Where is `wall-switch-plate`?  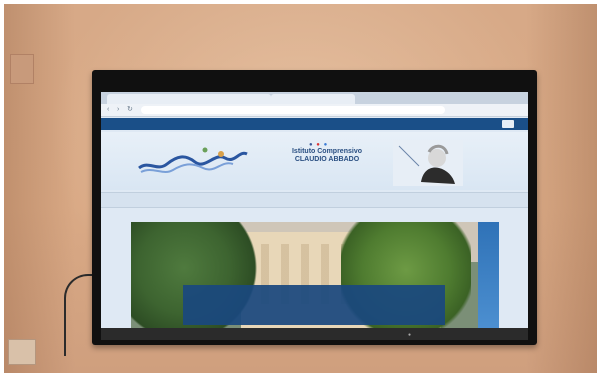 wall-switch-plate is located at coordinates (22, 69).